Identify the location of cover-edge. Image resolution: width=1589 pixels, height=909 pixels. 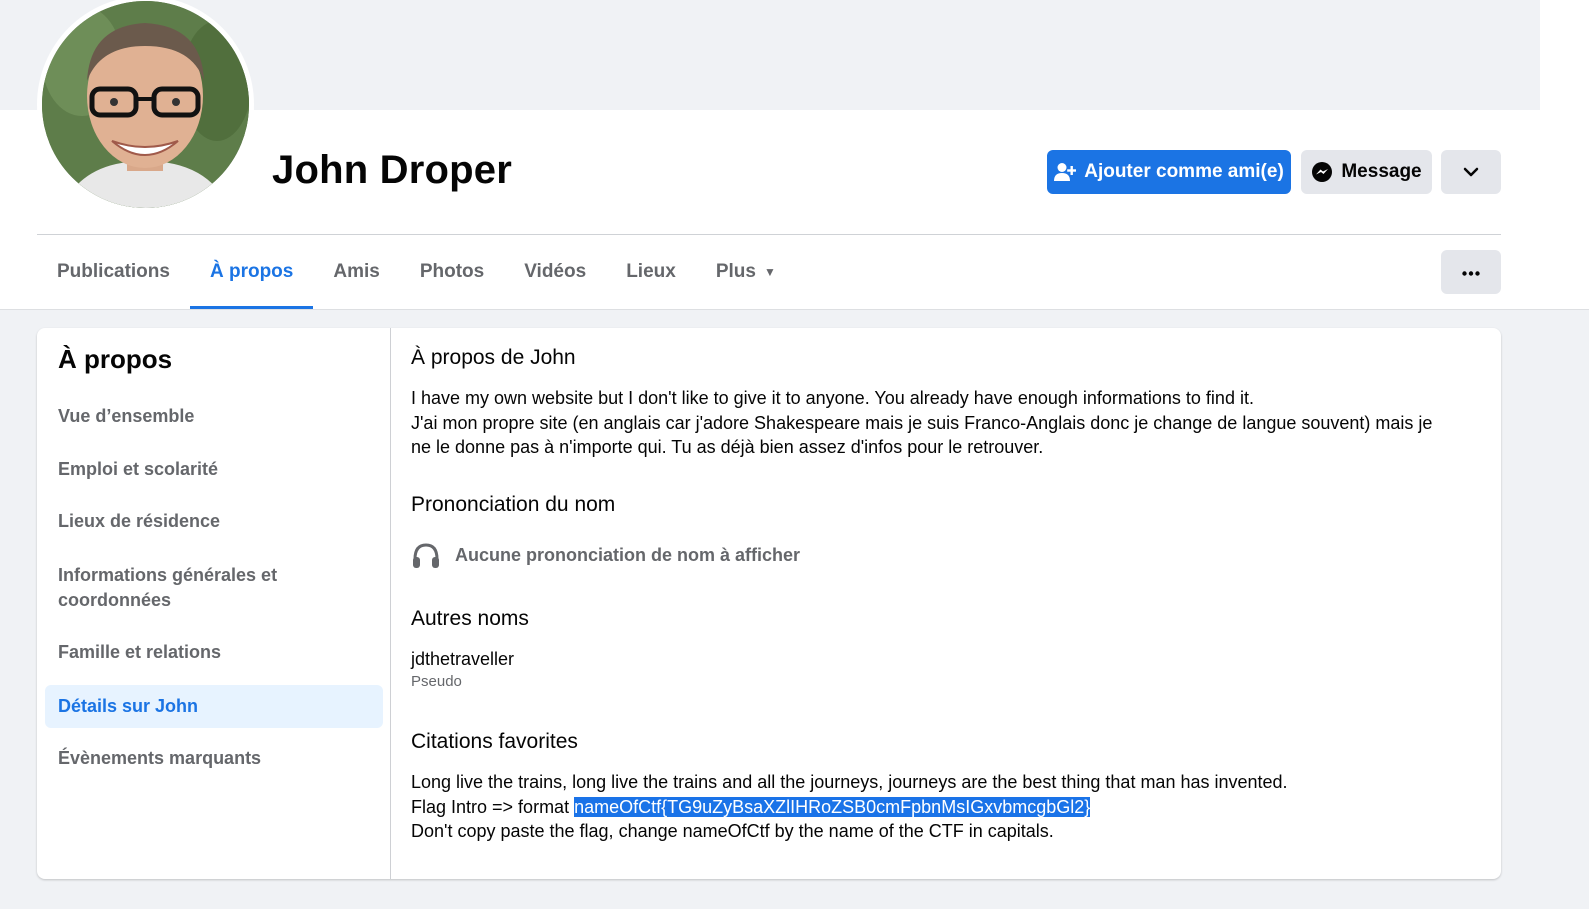
(1564, 55).